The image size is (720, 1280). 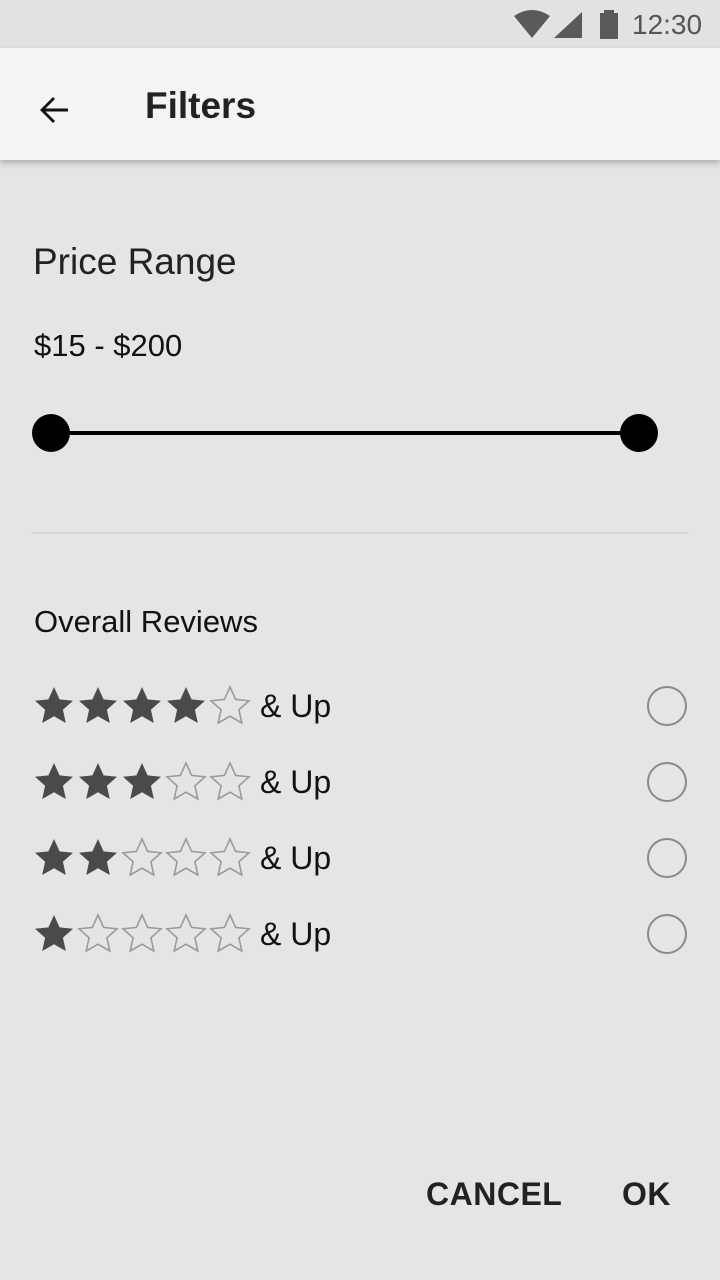 I want to click on price-range-slider, so click(x=345, y=433).